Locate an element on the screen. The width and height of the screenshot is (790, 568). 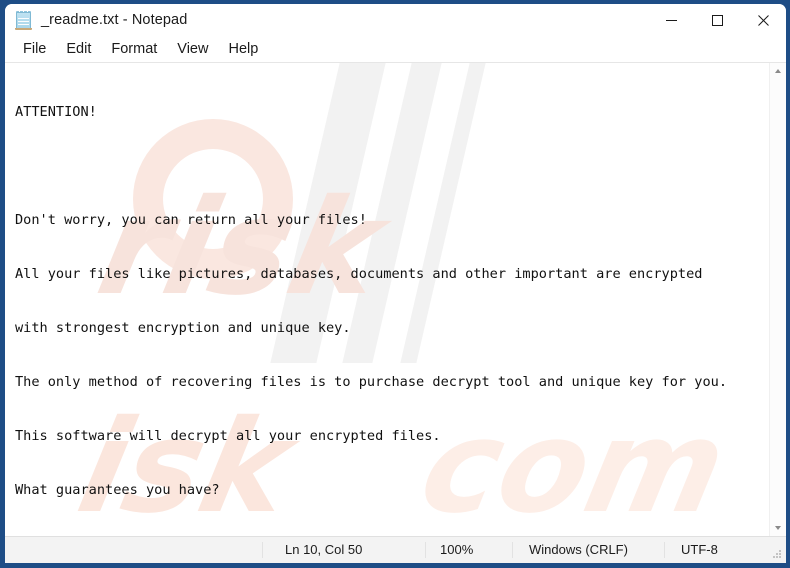
notepad-icon is located at coordinates (23, 20).